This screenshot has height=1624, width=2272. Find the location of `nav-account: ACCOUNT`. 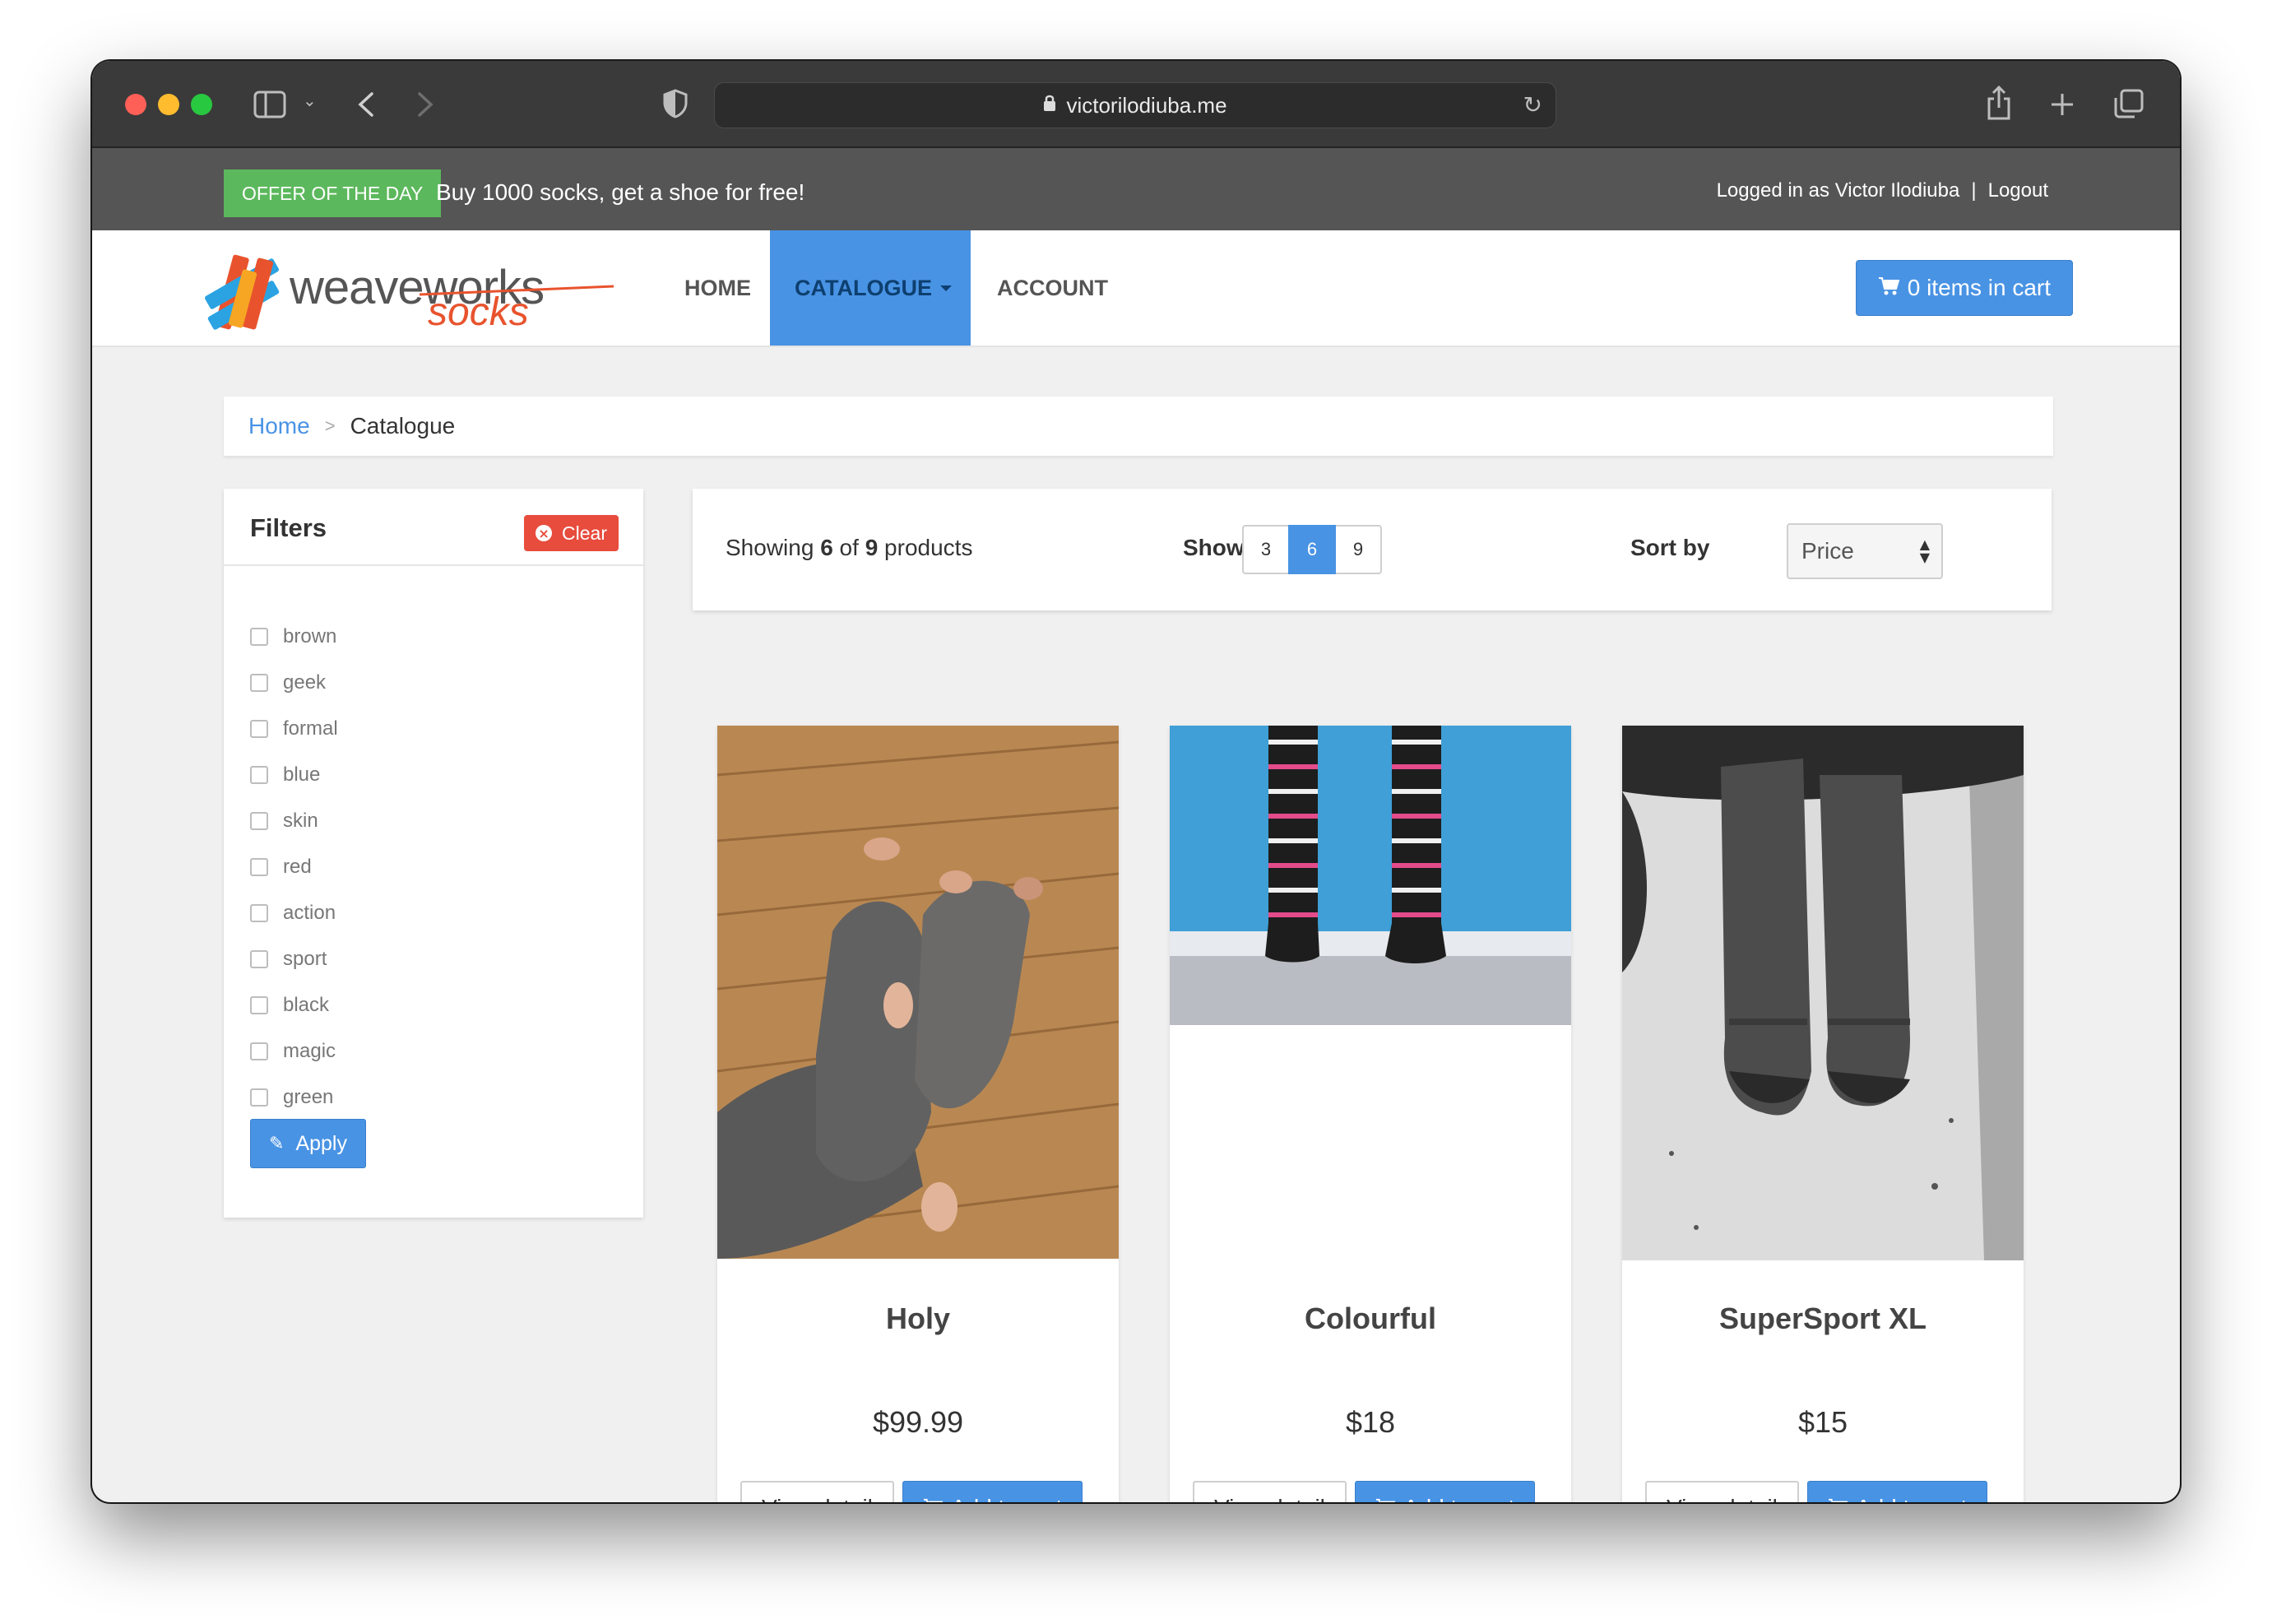

nav-account: ACCOUNT is located at coordinates (1052, 288).